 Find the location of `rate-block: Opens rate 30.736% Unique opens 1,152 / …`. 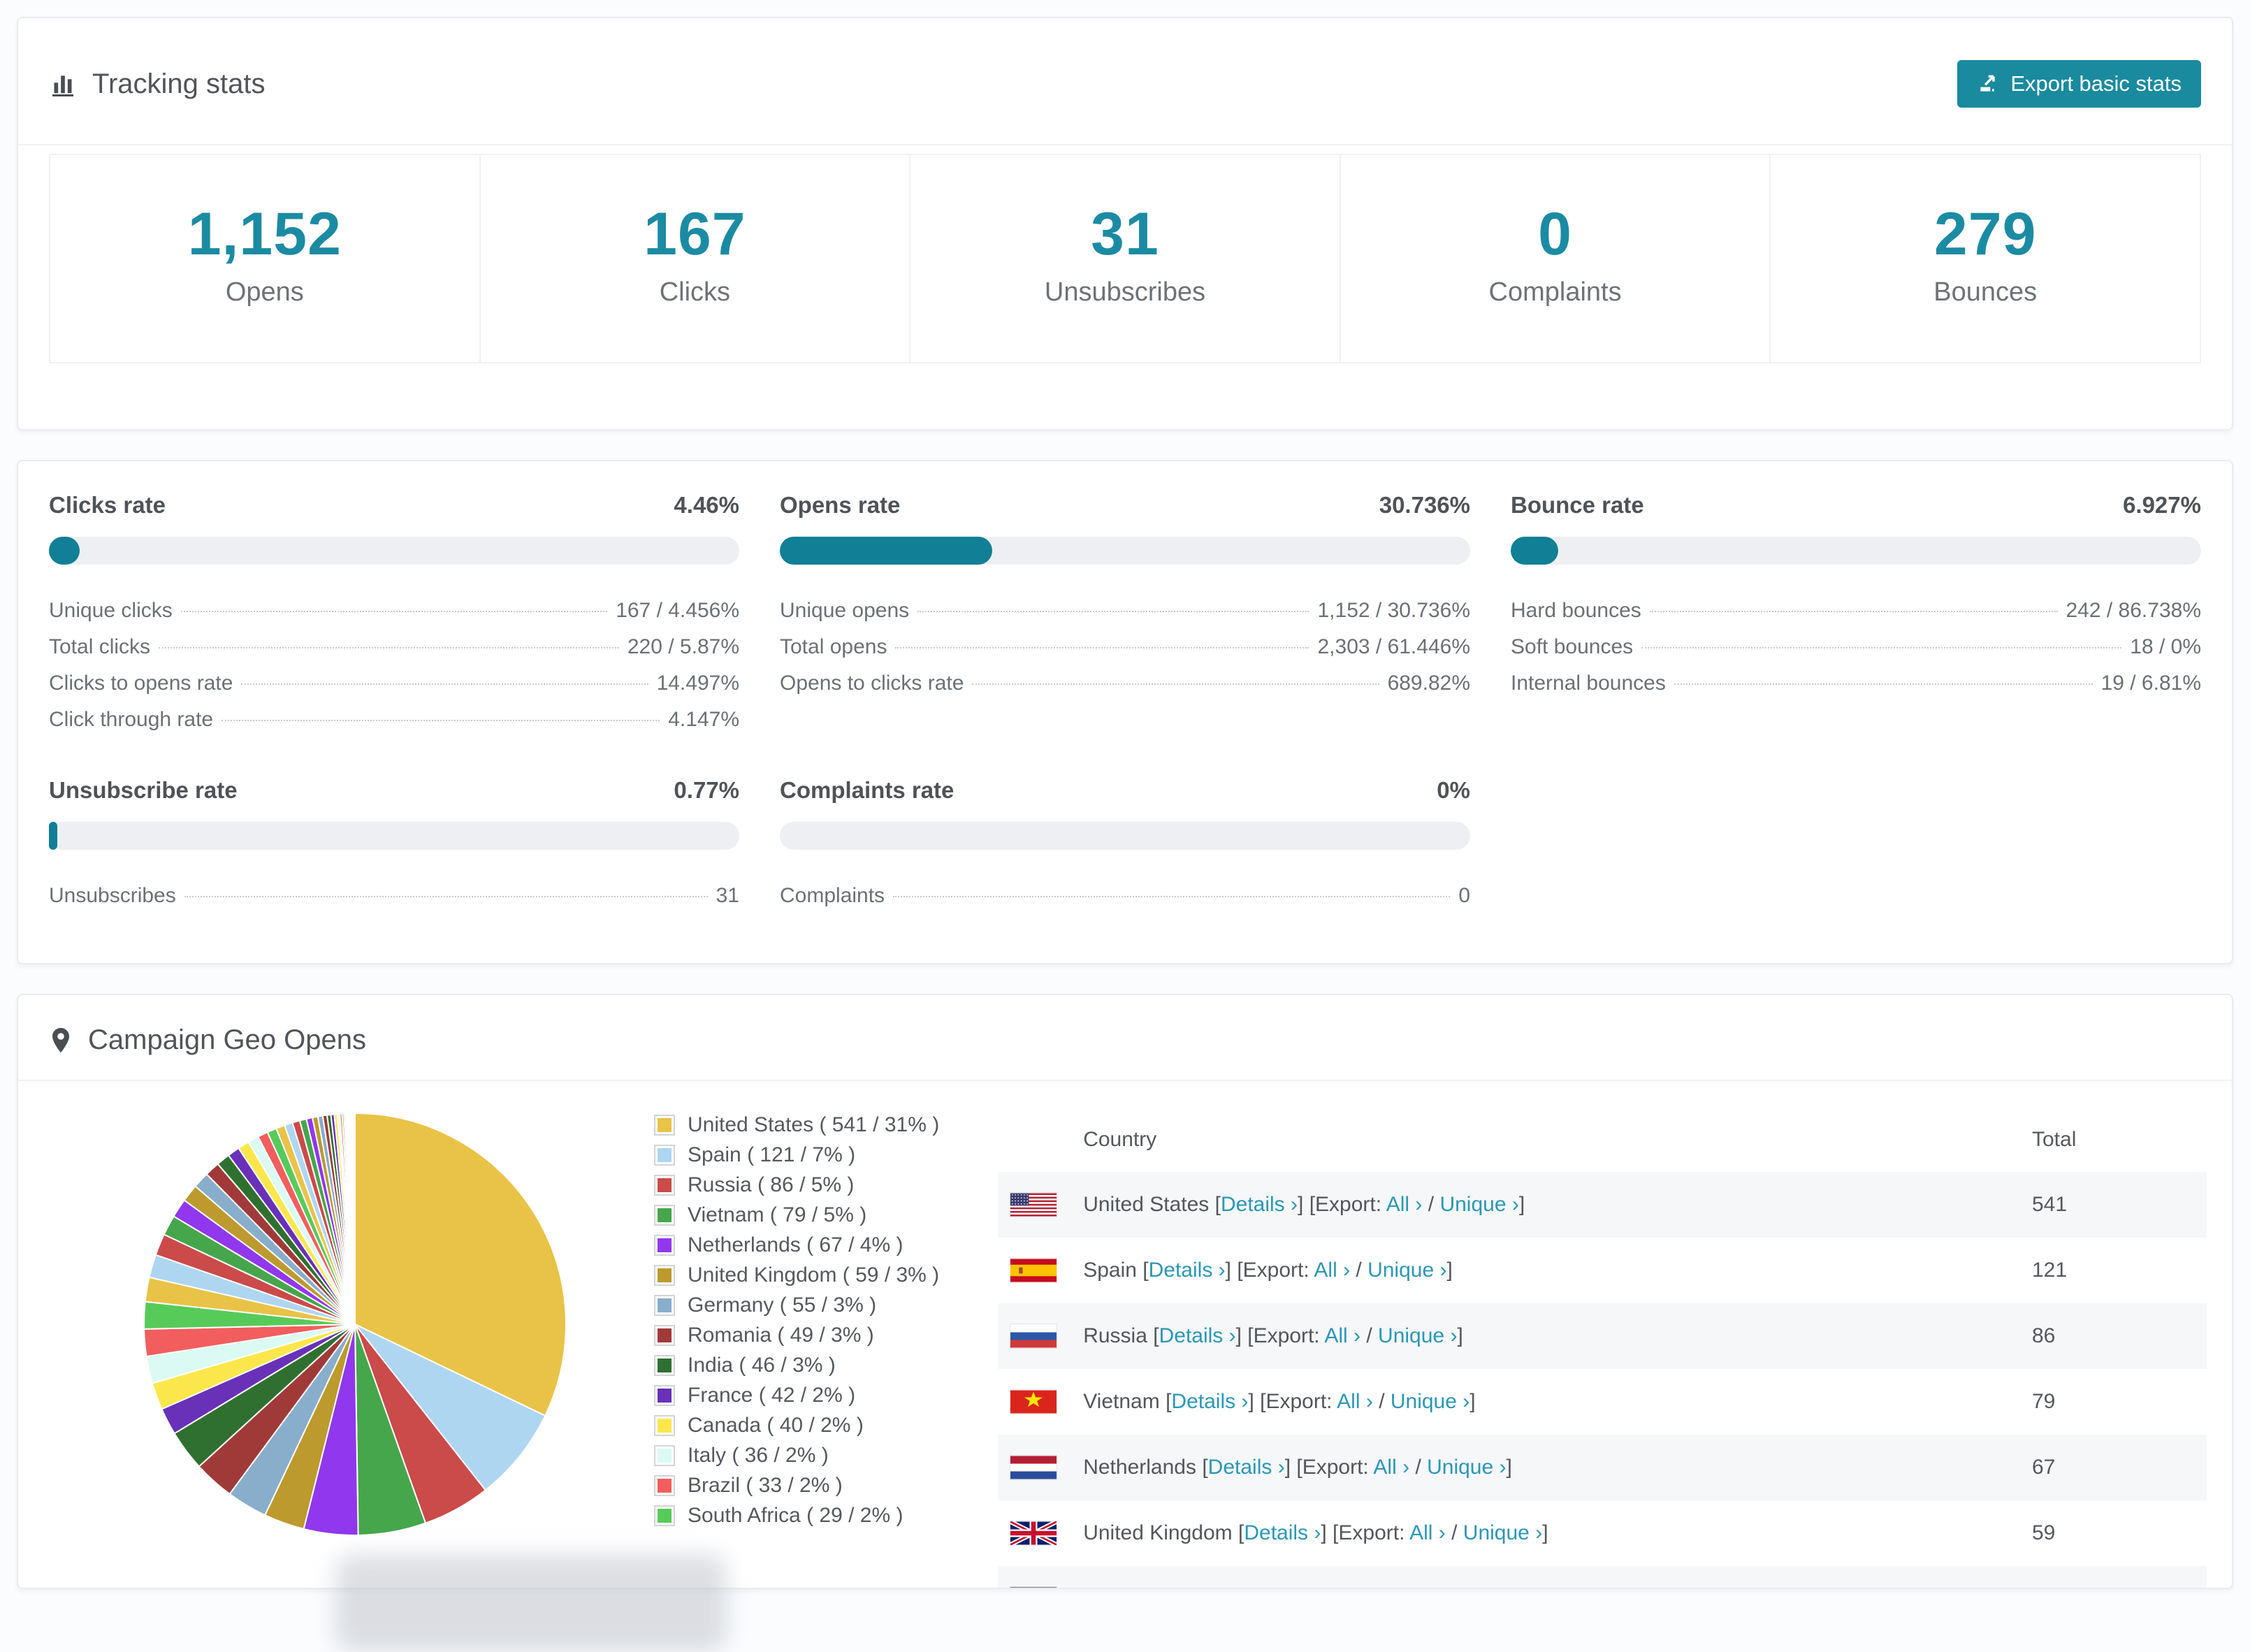

rate-block: Opens rate 30.736% Unique opens 1,152 / … is located at coordinates (1125, 615).